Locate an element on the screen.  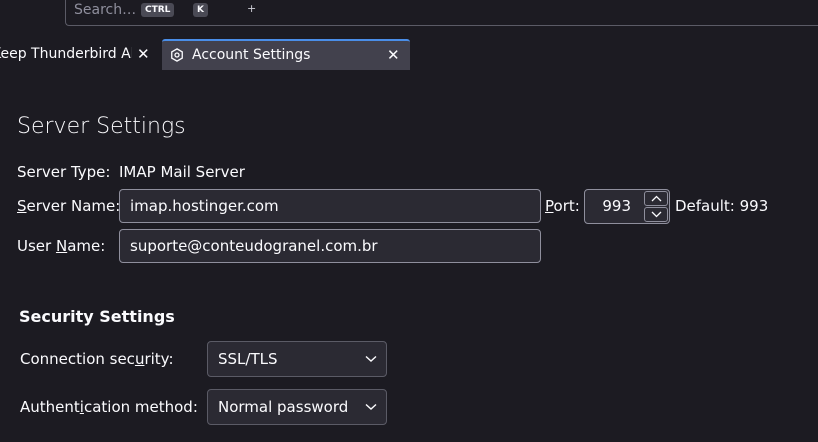
security-settings-heading: Security Settings is located at coordinates (97, 316).